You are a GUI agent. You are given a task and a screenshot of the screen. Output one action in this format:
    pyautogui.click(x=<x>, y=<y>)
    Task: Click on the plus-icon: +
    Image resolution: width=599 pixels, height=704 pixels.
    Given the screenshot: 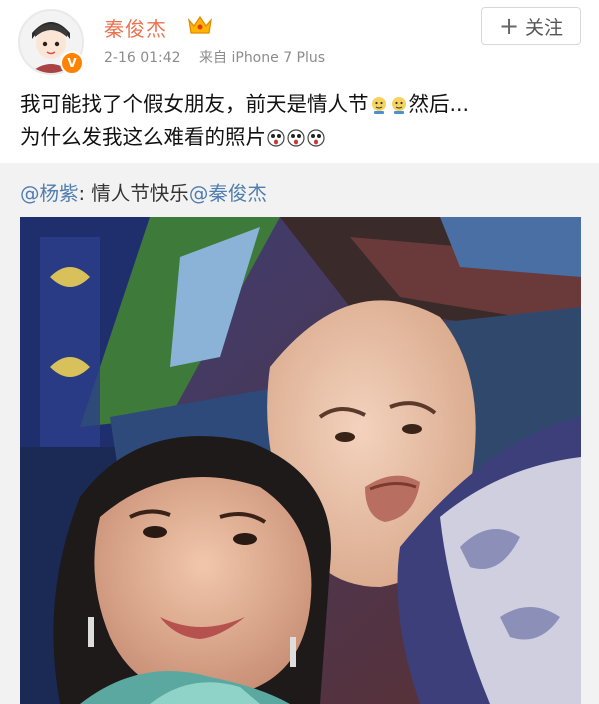 What is the action you would take?
    pyautogui.click(x=509, y=26)
    